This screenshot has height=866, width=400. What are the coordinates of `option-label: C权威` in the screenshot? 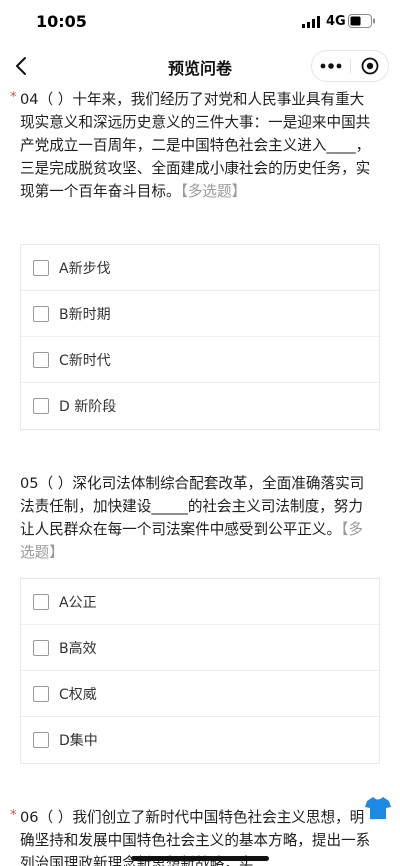 It's located at (78, 695).